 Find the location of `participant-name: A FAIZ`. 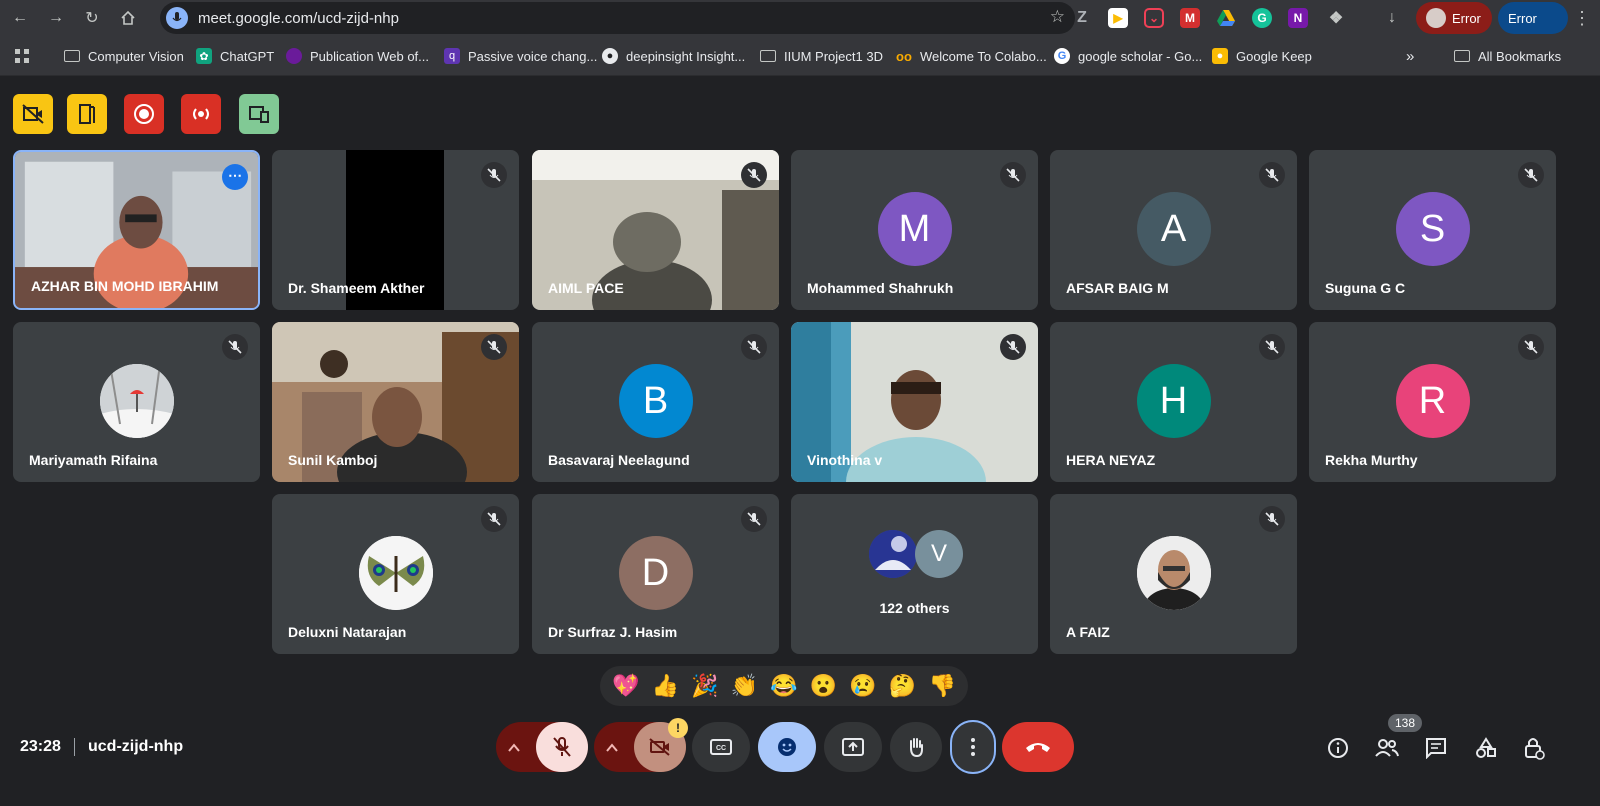

participant-name: A FAIZ is located at coordinates (1088, 632).